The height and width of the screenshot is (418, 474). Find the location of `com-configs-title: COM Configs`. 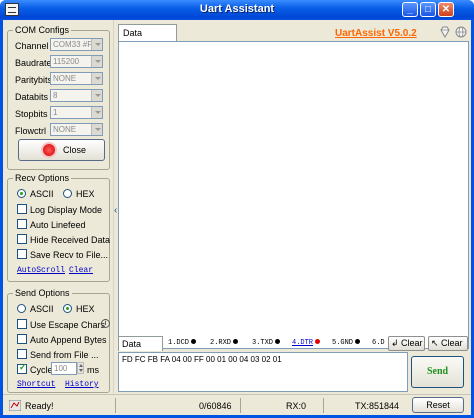

com-configs-title: COM Configs is located at coordinates (42, 30).